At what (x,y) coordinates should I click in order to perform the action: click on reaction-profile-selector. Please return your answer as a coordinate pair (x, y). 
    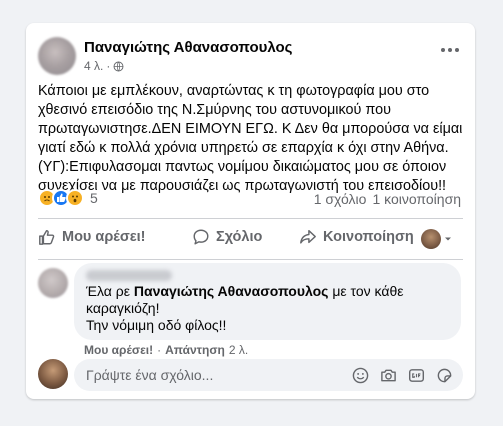
    Looking at the image, I should click on (437, 239).